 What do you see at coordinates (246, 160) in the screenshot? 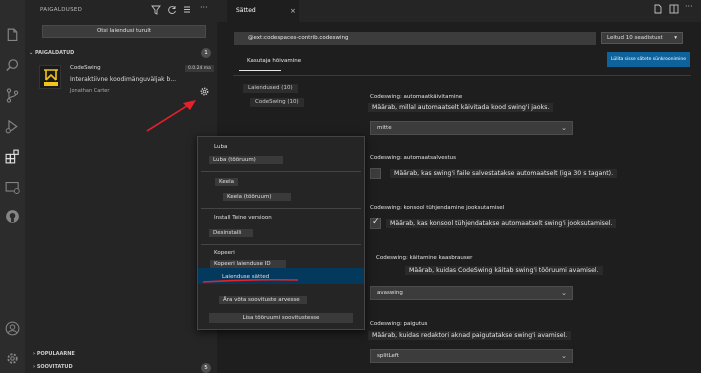
I see `menu-item-enable-workspace: Luba (tööruum)` at bounding box center [246, 160].